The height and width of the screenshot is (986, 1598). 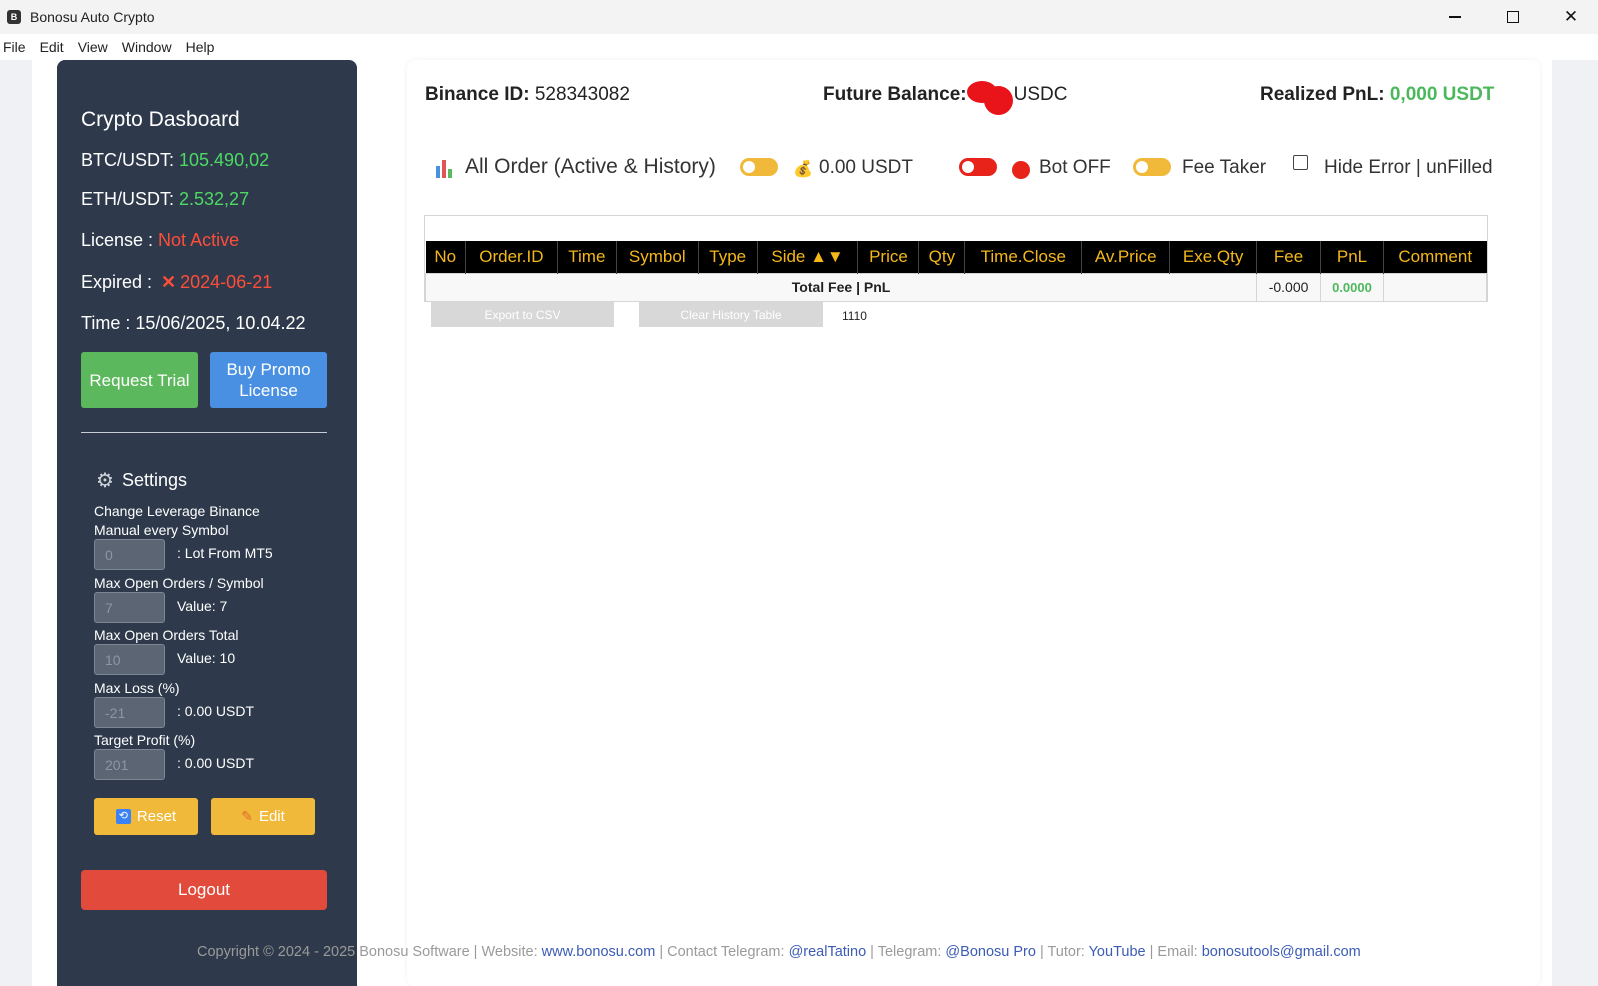 I want to click on logout-label: Logout, so click(x=204, y=889).